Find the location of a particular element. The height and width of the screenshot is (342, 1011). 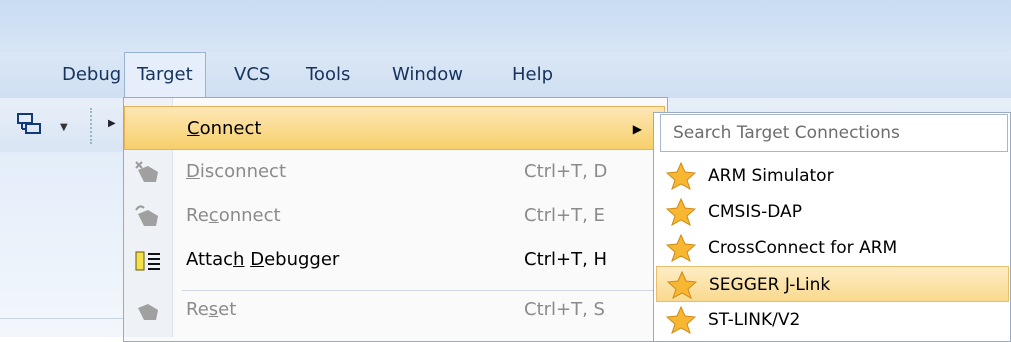

menu-item-attach-debugger: Attach Debugger Ctrl+T, H is located at coordinates (394, 260).